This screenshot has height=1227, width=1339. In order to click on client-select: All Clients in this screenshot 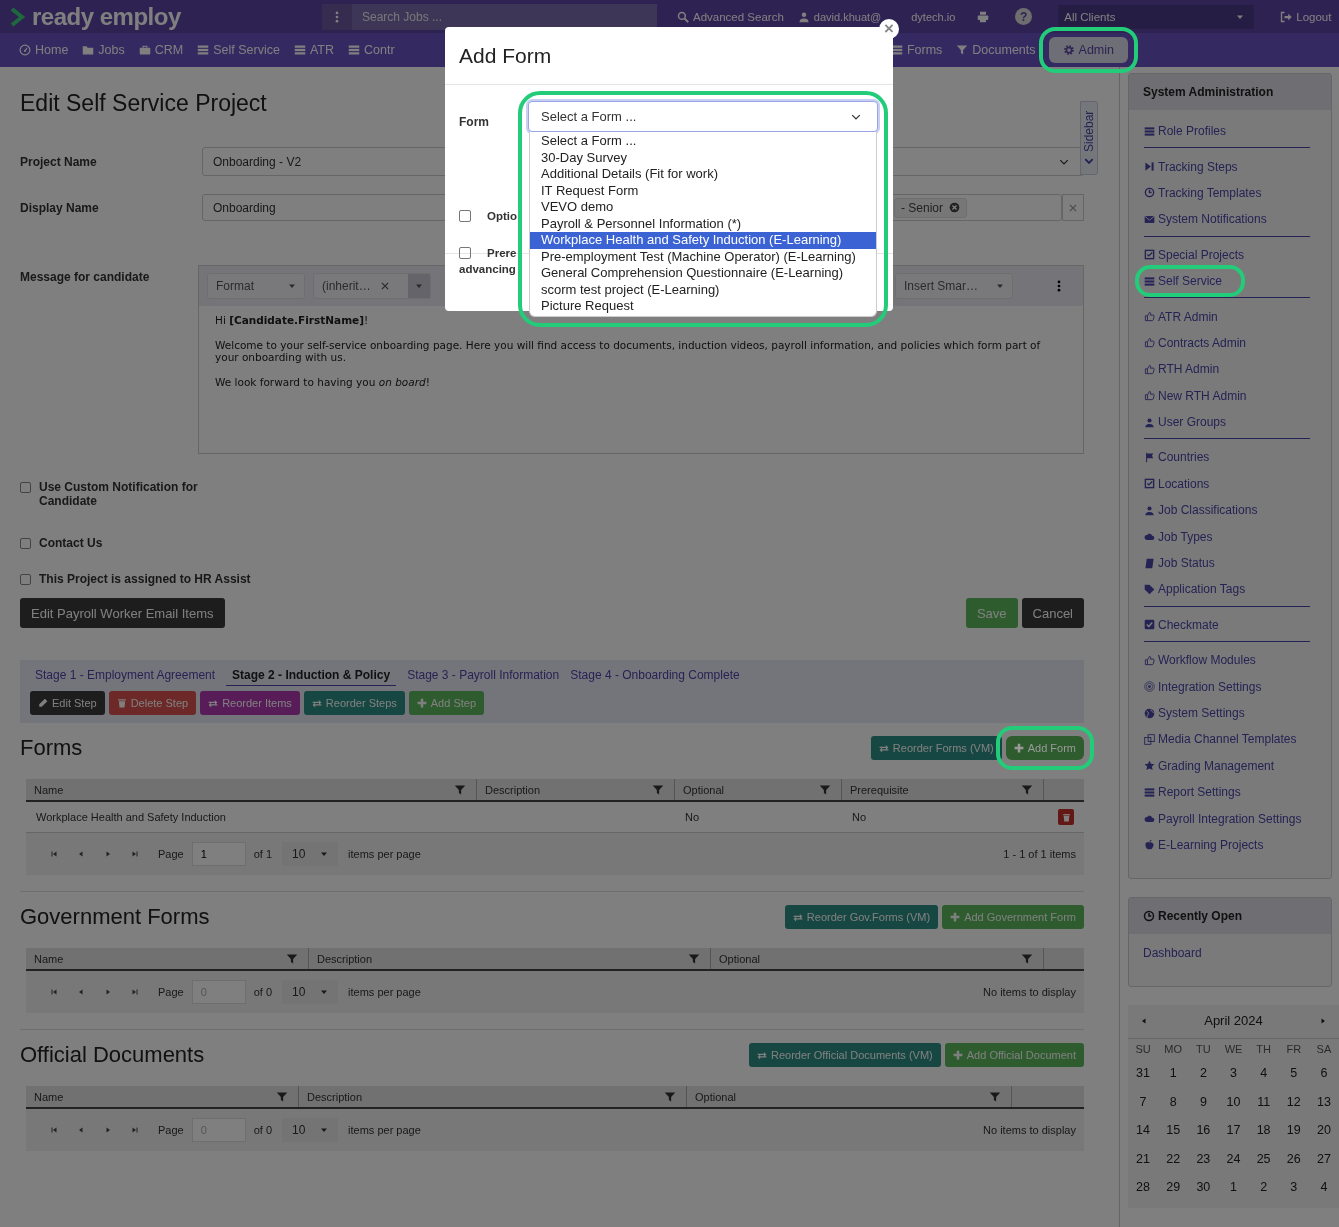, I will do `click(1156, 16)`.